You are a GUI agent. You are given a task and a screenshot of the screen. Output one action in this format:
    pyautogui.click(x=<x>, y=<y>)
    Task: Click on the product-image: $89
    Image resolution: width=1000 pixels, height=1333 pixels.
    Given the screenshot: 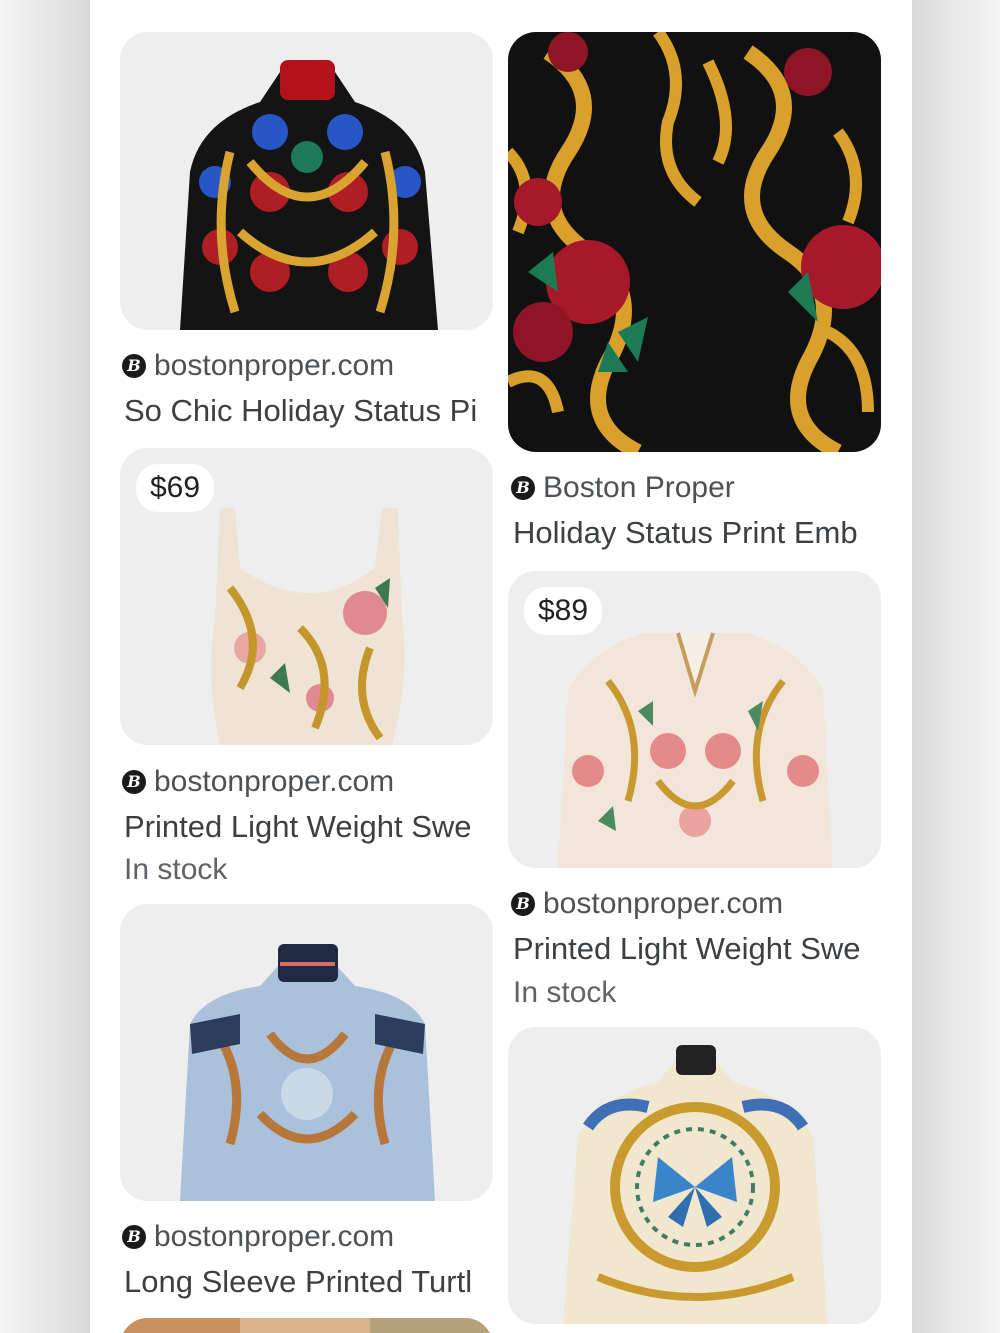 What is the action you would take?
    pyautogui.click(x=694, y=719)
    